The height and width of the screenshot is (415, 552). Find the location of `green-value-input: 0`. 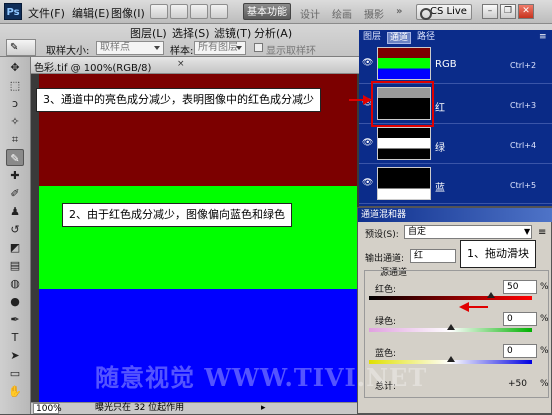

green-value-input: 0 is located at coordinates (520, 319).